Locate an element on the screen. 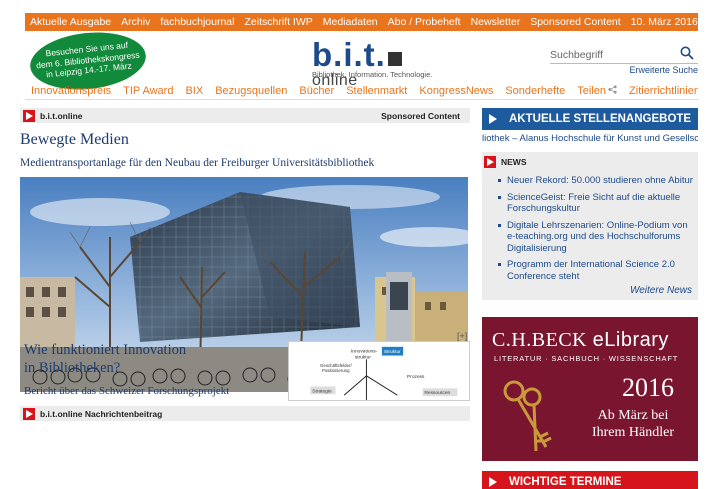 Image resolution: width=714 pixels, height=489 pixels. sub-nav-item: Innovationspreis is located at coordinates (71, 91).